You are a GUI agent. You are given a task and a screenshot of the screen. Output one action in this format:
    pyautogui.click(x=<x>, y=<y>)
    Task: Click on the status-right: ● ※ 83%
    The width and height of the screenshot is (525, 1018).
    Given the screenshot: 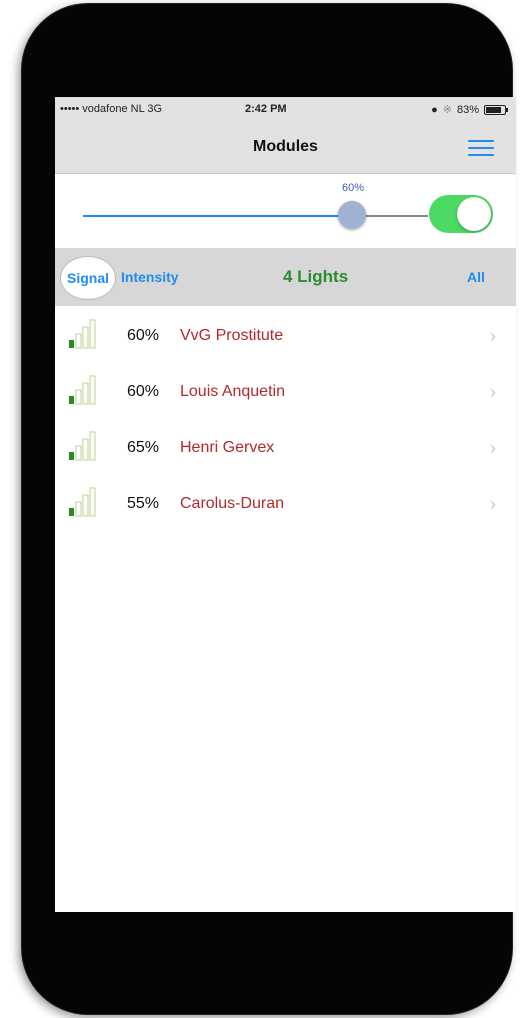 What is the action you would take?
    pyautogui.click(x=469, y=109)
    